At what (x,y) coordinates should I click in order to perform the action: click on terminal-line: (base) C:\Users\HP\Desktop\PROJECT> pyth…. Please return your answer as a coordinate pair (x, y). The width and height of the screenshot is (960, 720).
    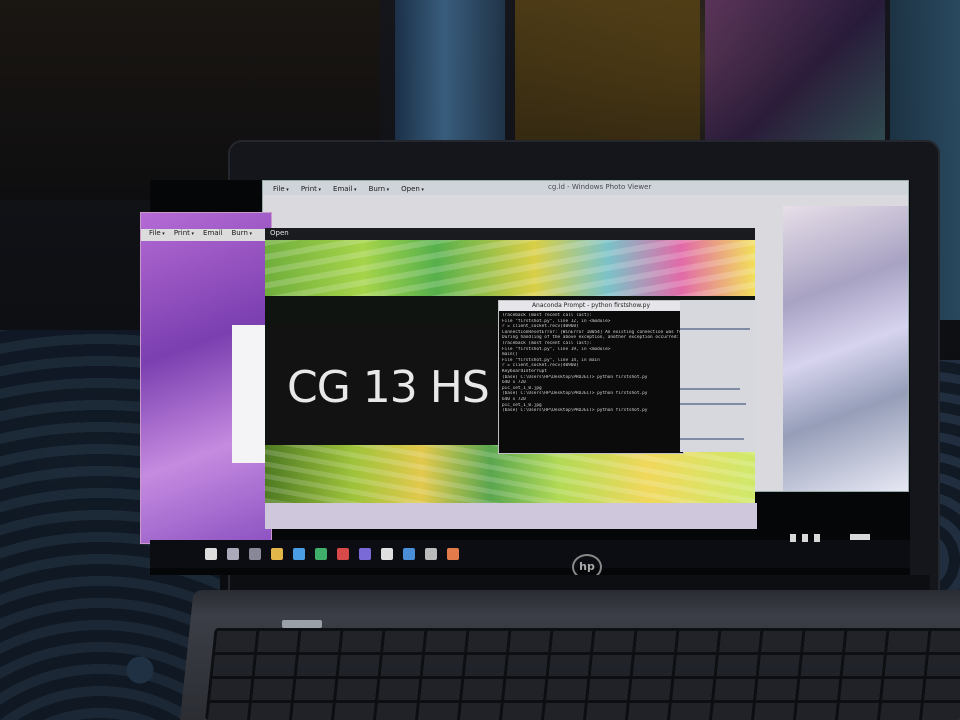
    Looking at the image, I should click on (575, 411).